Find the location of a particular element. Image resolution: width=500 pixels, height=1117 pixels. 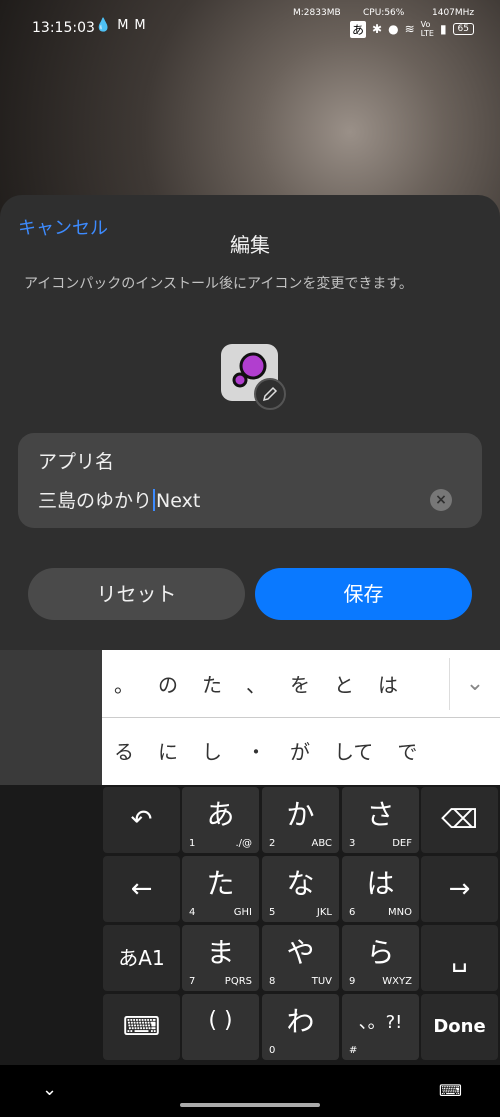

bluetooth-icon: ✱ is located at coordinates (377, 29).